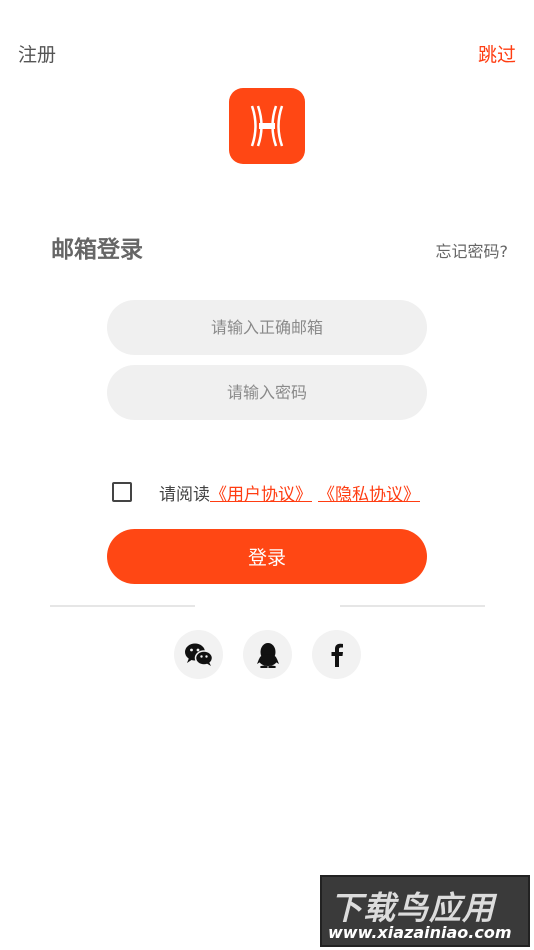  I want to click on register-link: 注册, so click(37, 53).